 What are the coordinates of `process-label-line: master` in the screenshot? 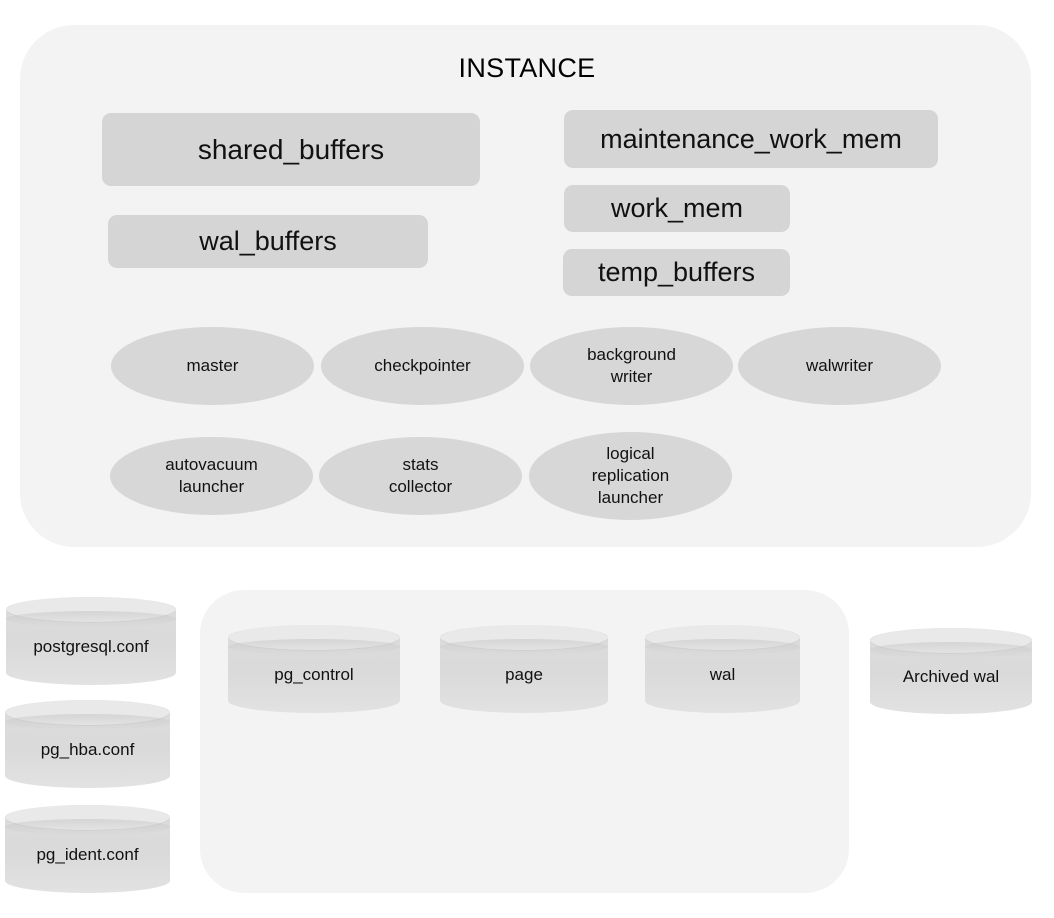 It's located at (212, 366).